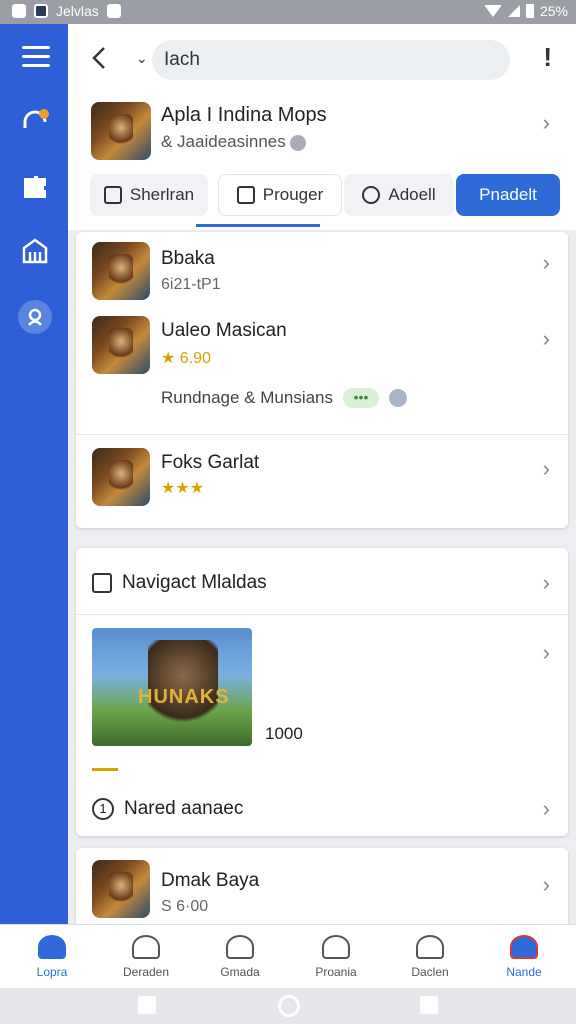  I want to click on nav-label: Gmada, so click(240, 972).